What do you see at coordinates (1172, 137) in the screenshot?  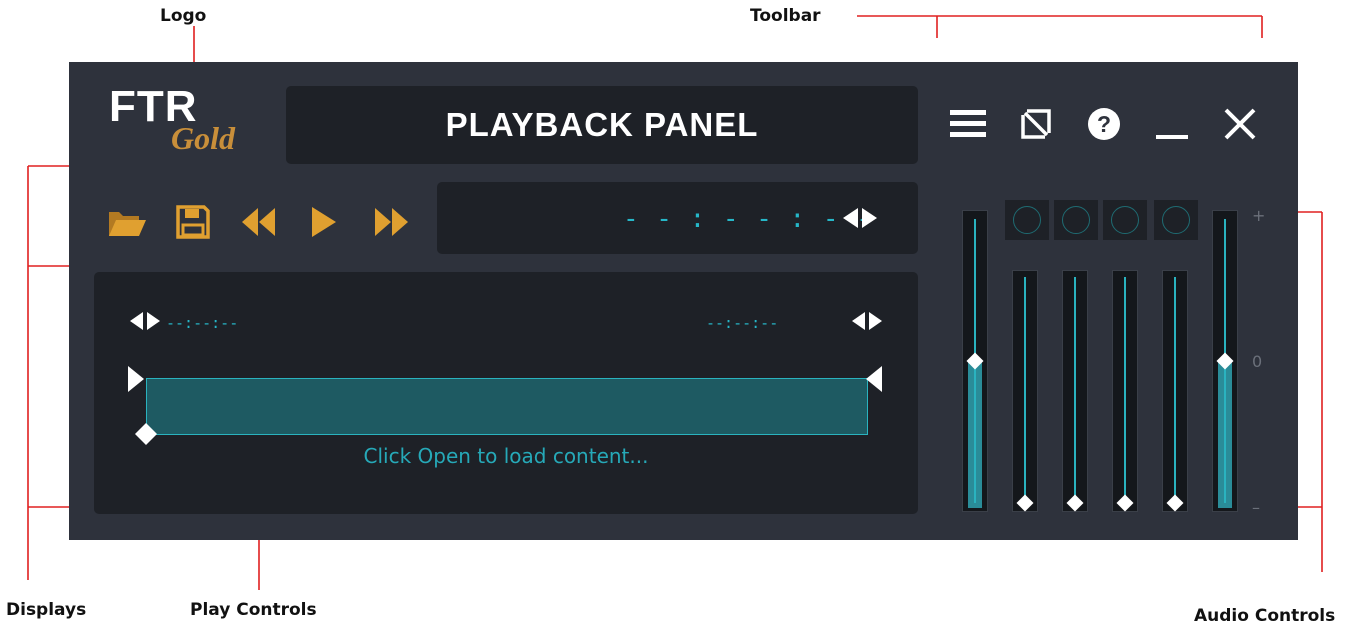 I see `minimize-icon` at bounding box center [1172, 137].